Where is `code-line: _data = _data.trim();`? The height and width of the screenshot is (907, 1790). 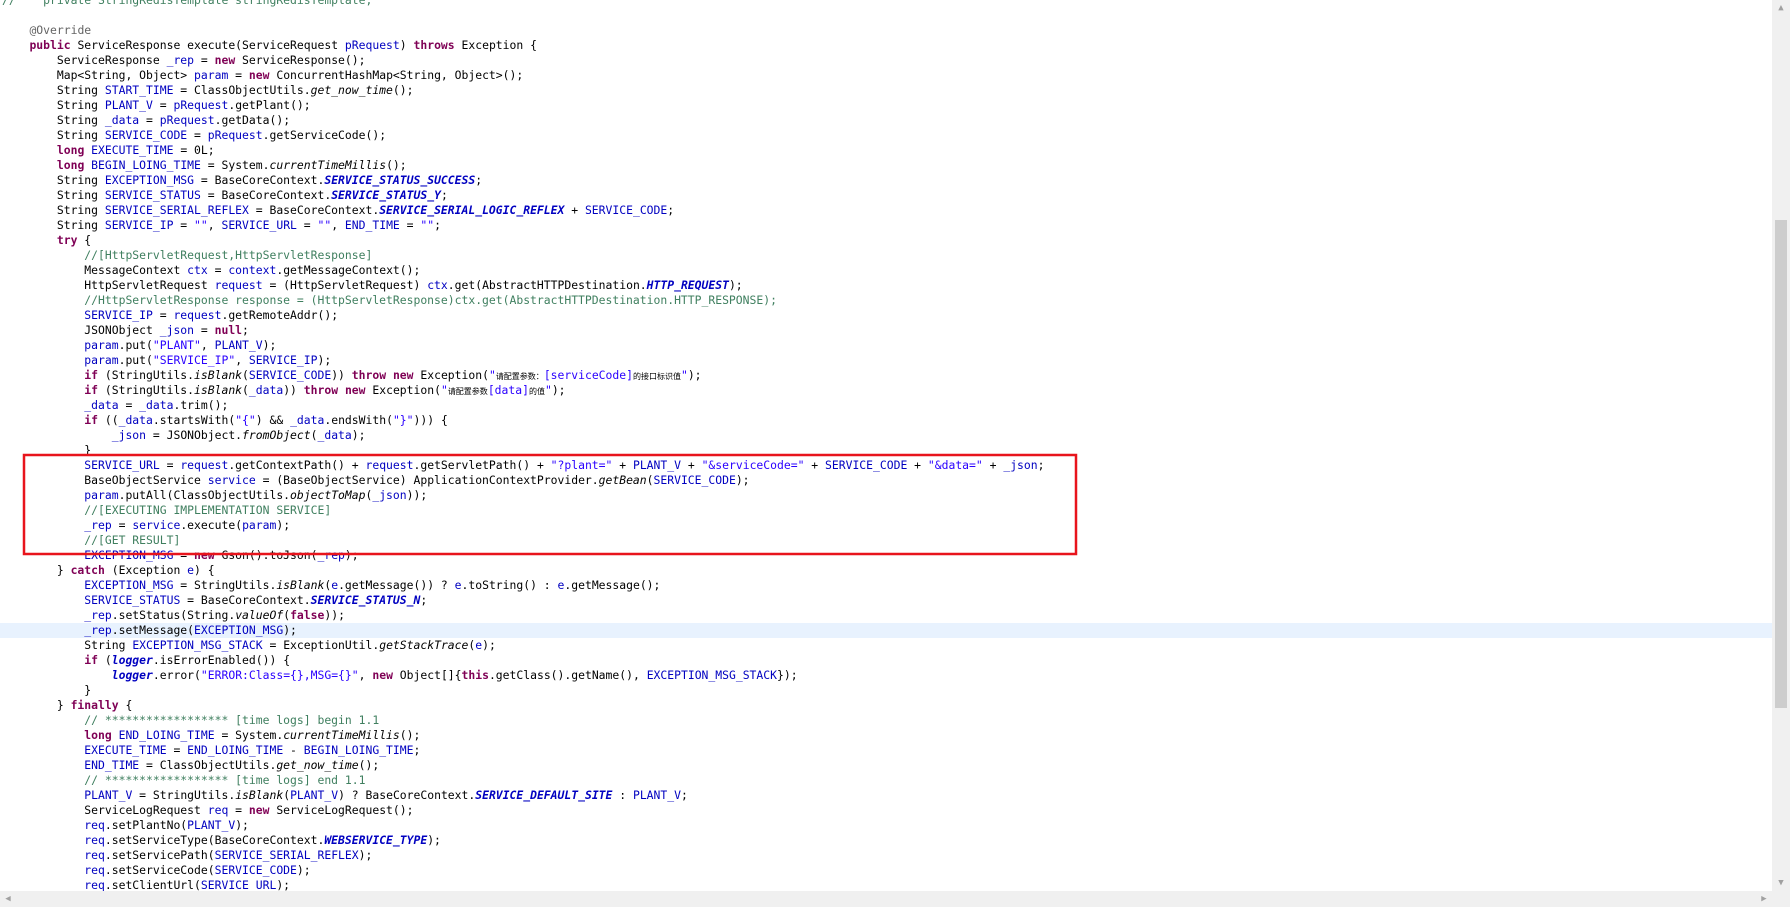
code-line: _data = _data.trim(); is located at coordinates (886, 405).